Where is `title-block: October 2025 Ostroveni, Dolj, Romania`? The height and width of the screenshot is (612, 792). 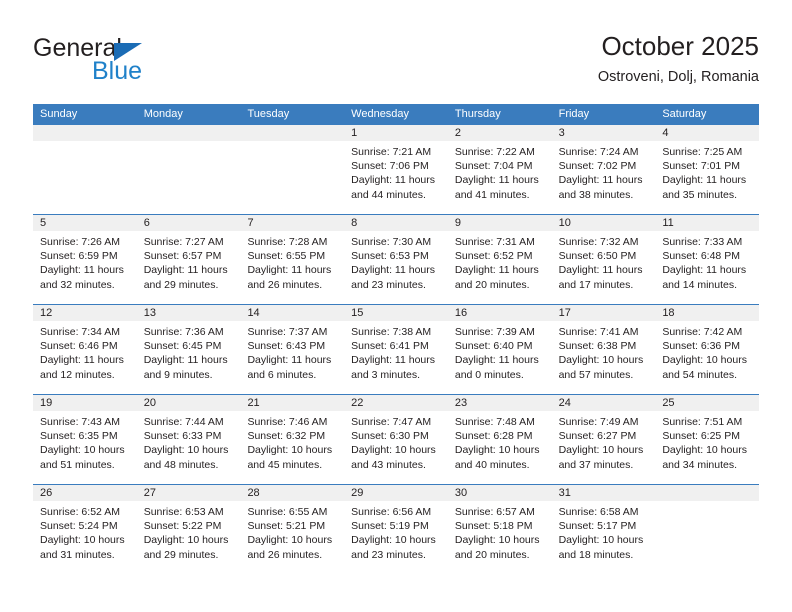 title-block: October 2025 Ostroveni, Dolj, Romania is located at coordinates (678, 58).